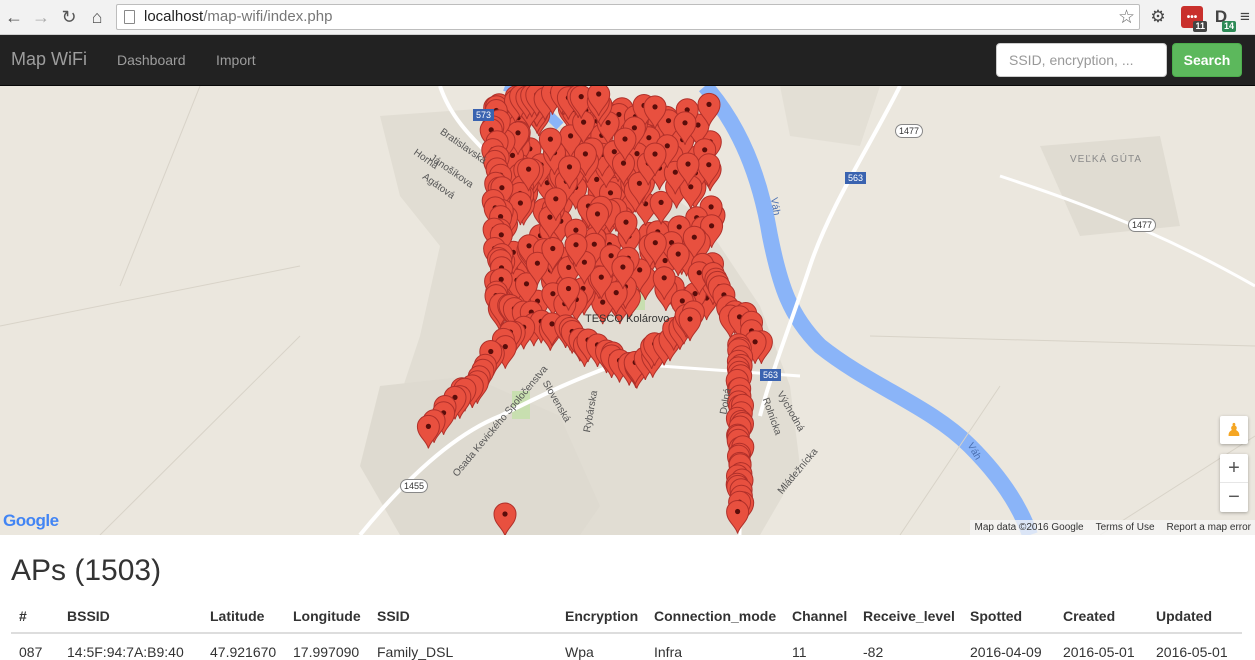 The height and width of the screenshot is (660, 1255). What do you see at coordinates (1194, 19) in the screenshot?
I see `extension-red-icon: ••• 11` at bounding box center [1194, 19].